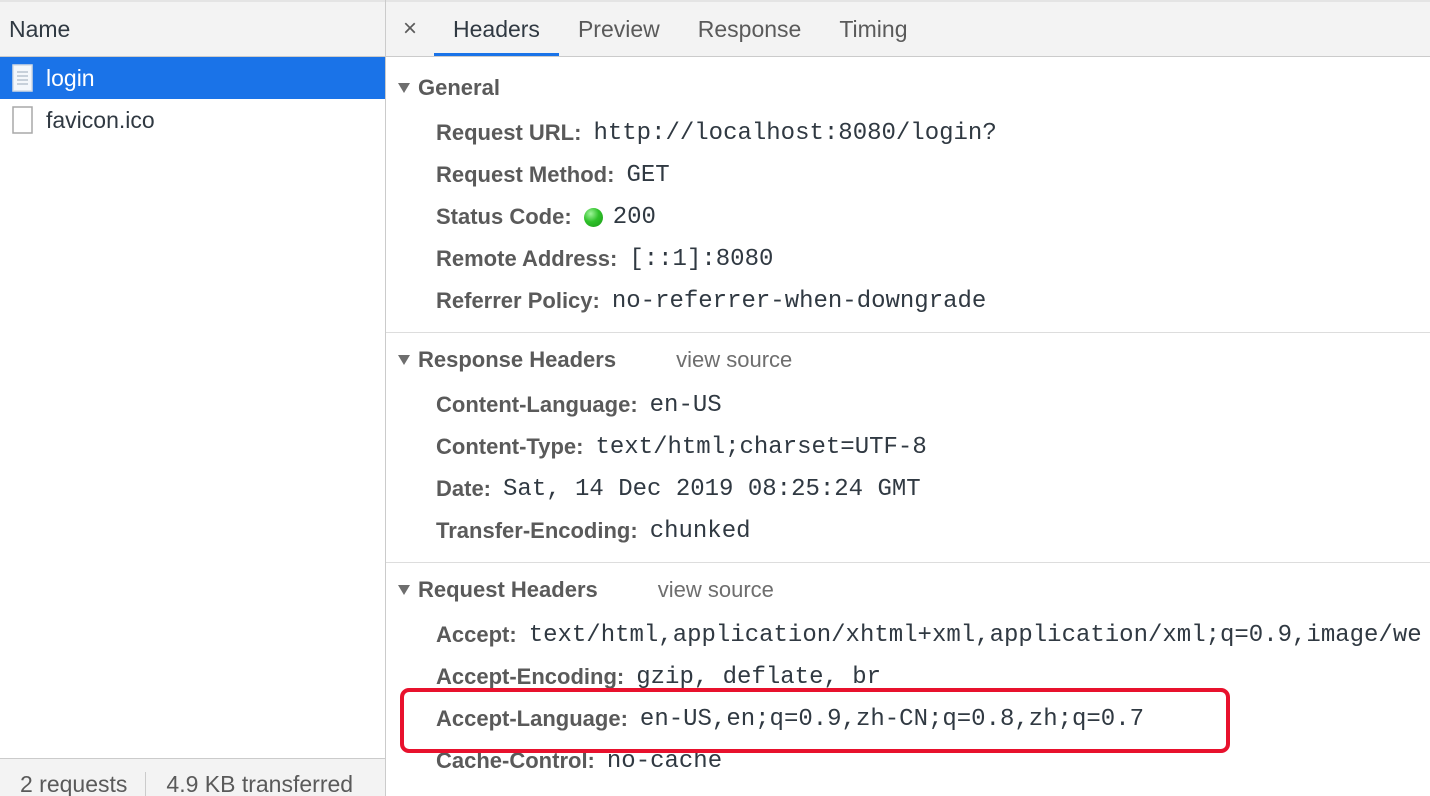  Describe the element at coordinates (537, 530) in the screenshot. I see `header-key: Transfer-Encoding:` at that location.